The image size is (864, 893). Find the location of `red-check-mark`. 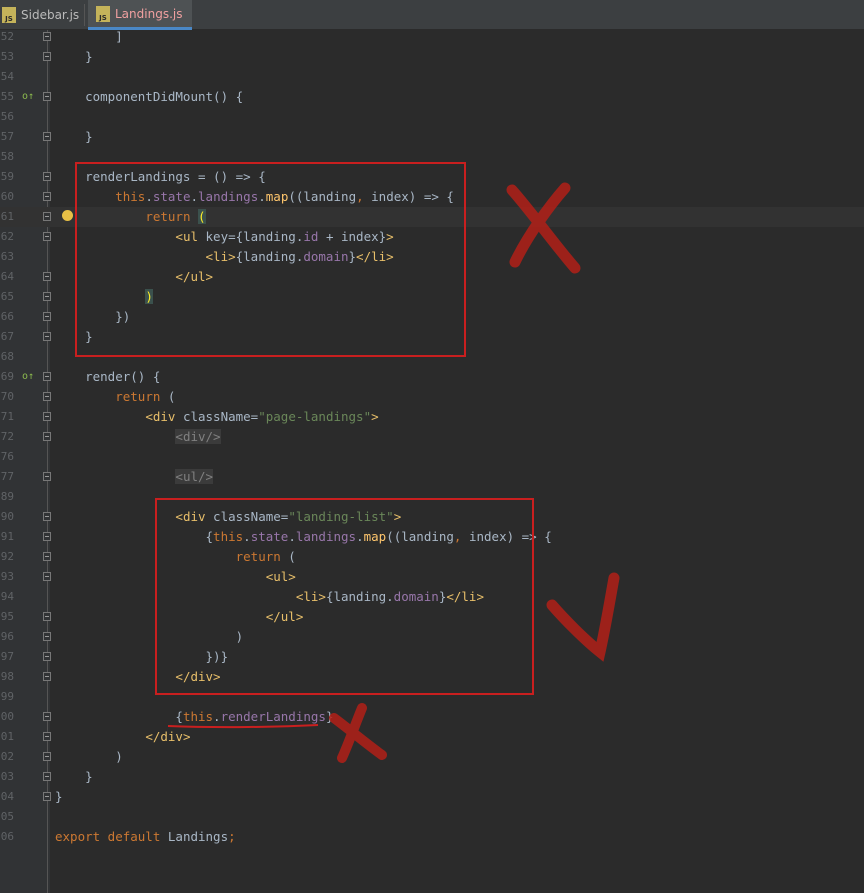

red-check-mark is located at coordinates (583, 617).